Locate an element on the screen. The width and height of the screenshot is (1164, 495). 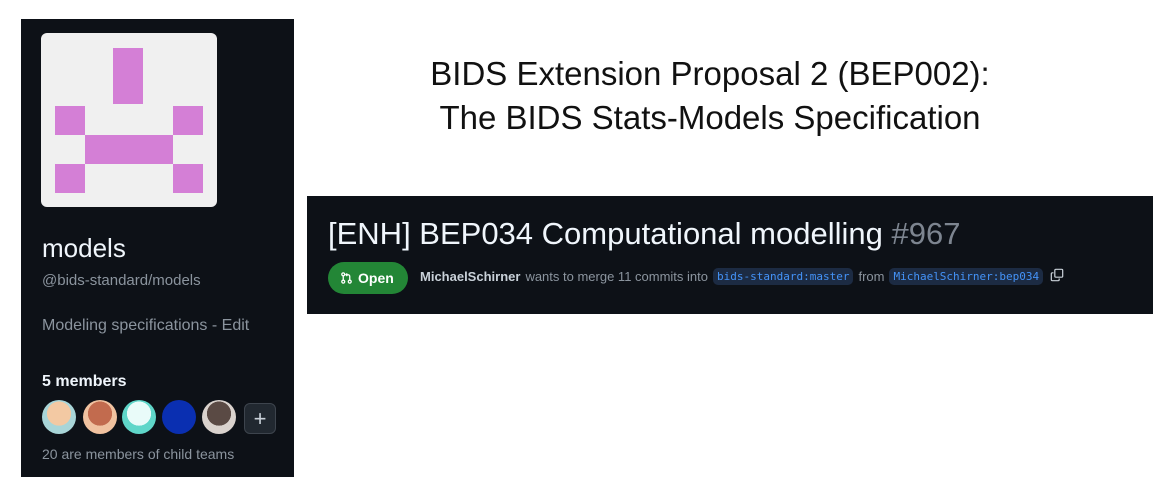
members-heading: 5 members is located at coordinates (84, 382).